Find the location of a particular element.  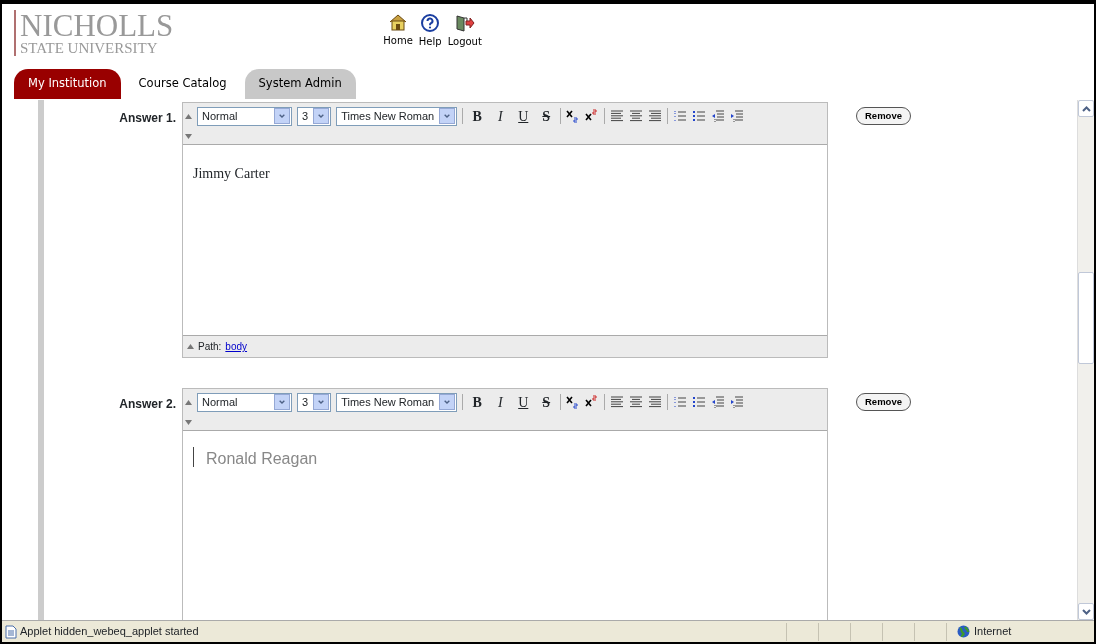

nav-tab: System Admin is located at coordinates (300, 84).